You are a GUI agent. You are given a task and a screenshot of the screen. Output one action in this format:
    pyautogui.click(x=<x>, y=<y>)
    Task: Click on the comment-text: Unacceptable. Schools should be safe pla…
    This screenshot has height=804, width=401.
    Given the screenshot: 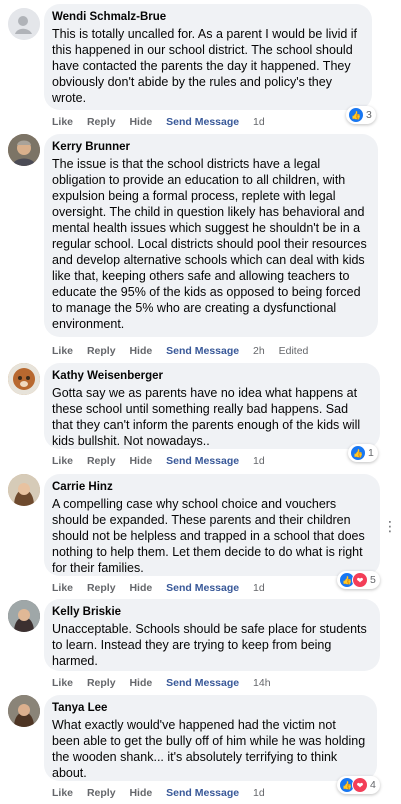 What is the action you would take?
    pyautogui.click(x=209, y=645)
    